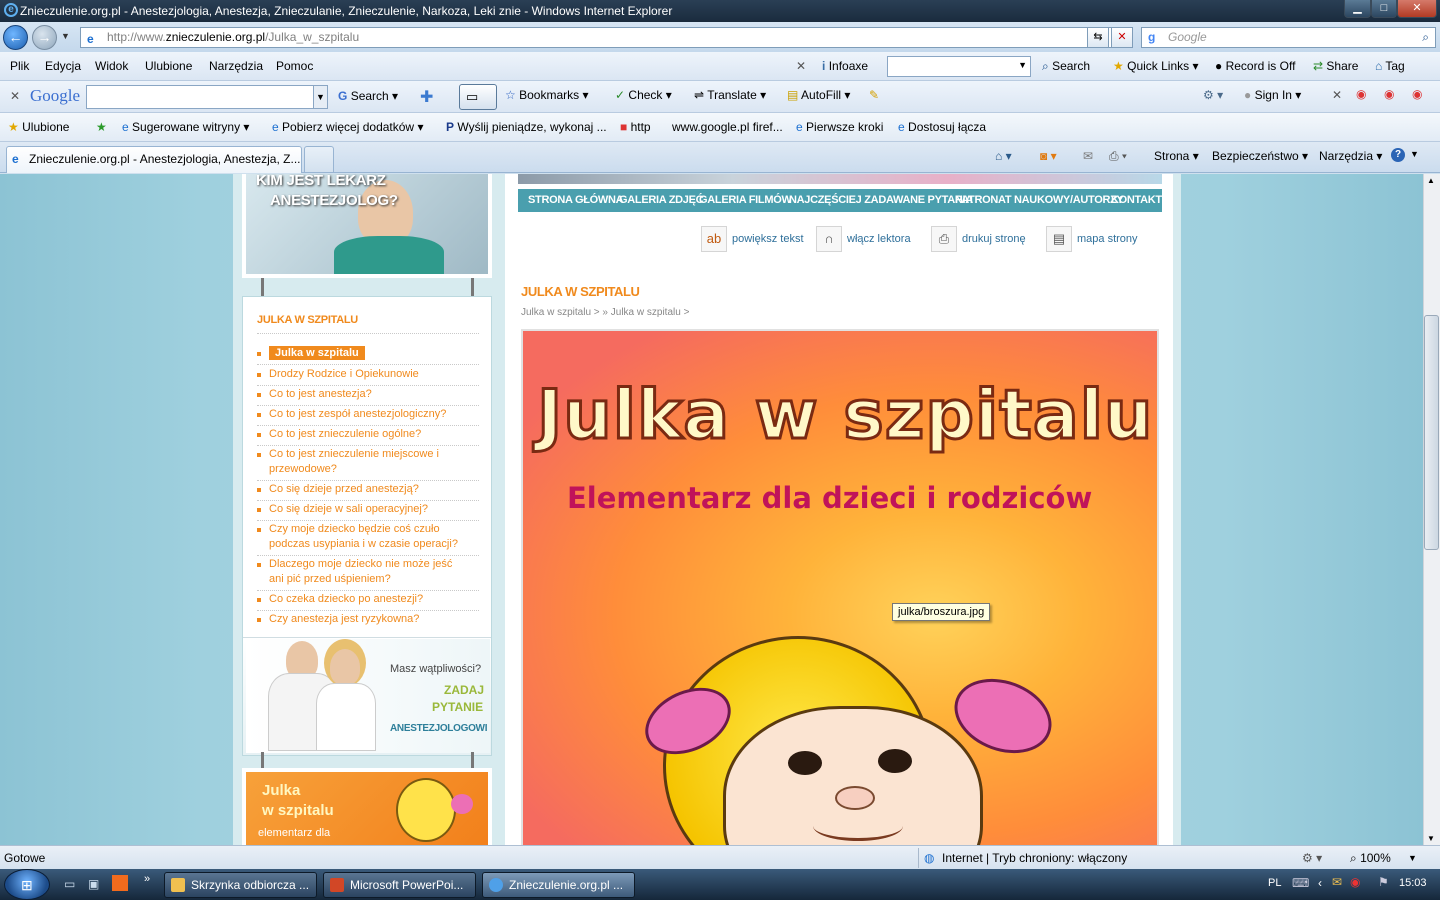 This screenshot has height=900, width=1440. What do you see at coordinates (1431, 838) in the screenshot?
I see `scroll-down-icon: ▼` at bounding box center [1431, 838].